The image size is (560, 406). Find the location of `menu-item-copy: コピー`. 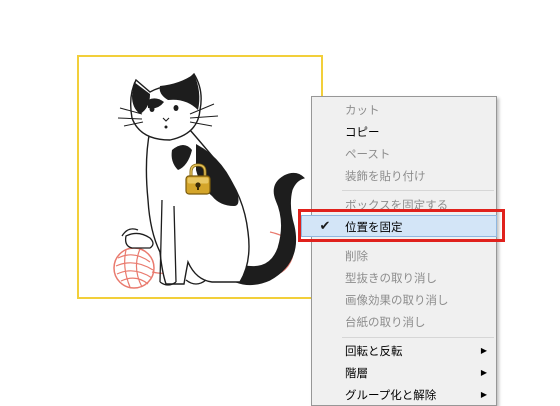

menu-item-copy: コピー is located at coordinates (404, 132).